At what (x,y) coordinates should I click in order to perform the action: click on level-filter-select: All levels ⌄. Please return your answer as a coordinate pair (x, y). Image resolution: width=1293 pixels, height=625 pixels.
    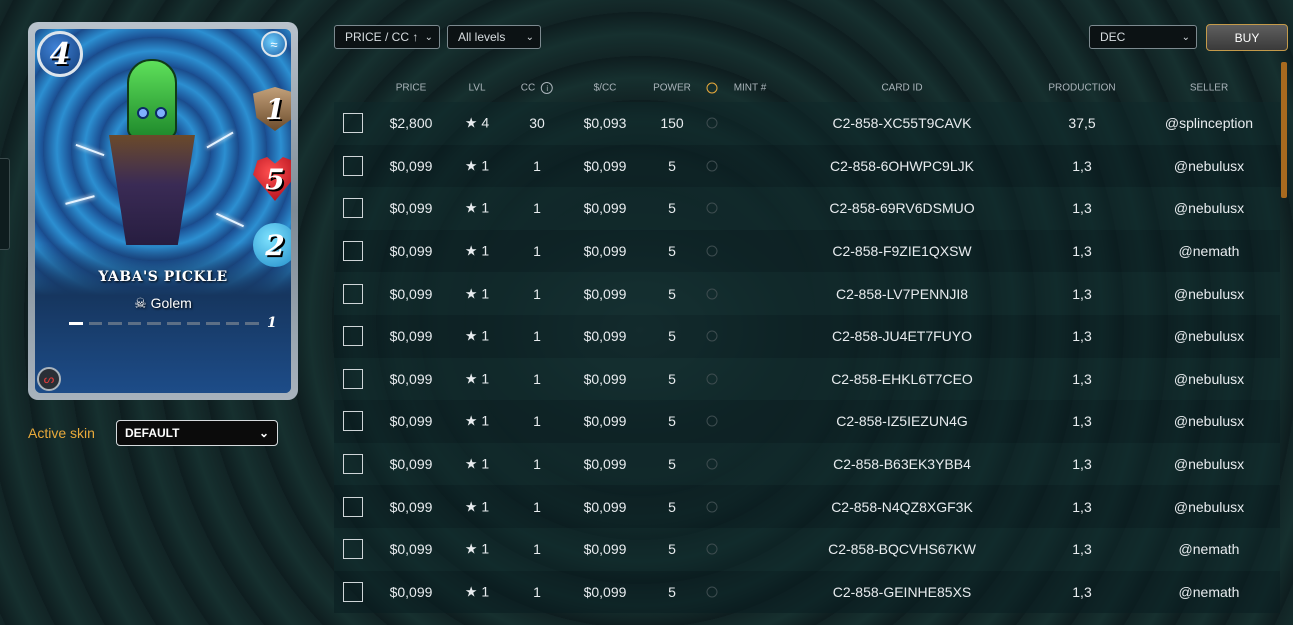
    Looking at the image, I should click on (494, 37).